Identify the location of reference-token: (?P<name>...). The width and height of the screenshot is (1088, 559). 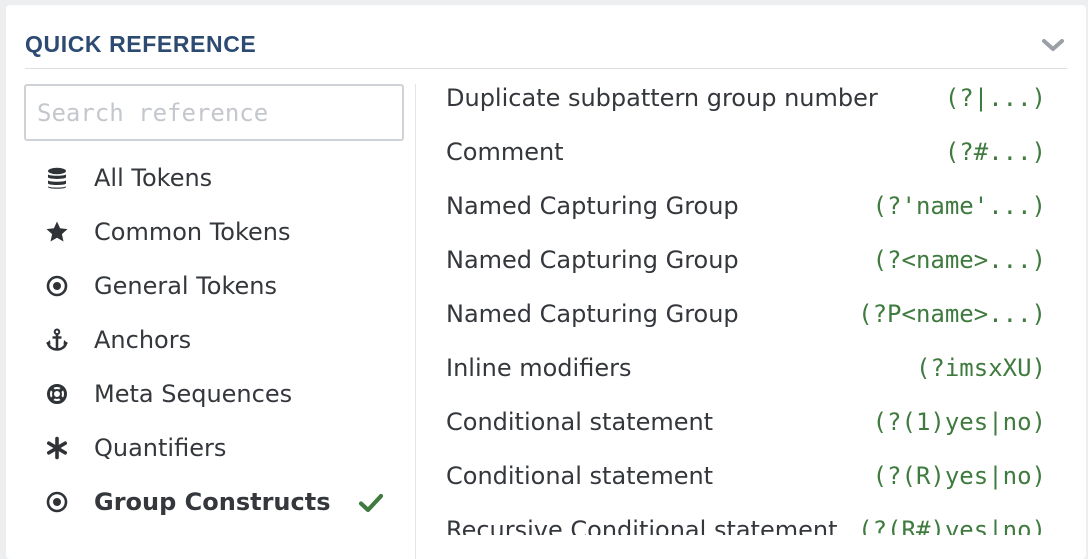
(950, 314).